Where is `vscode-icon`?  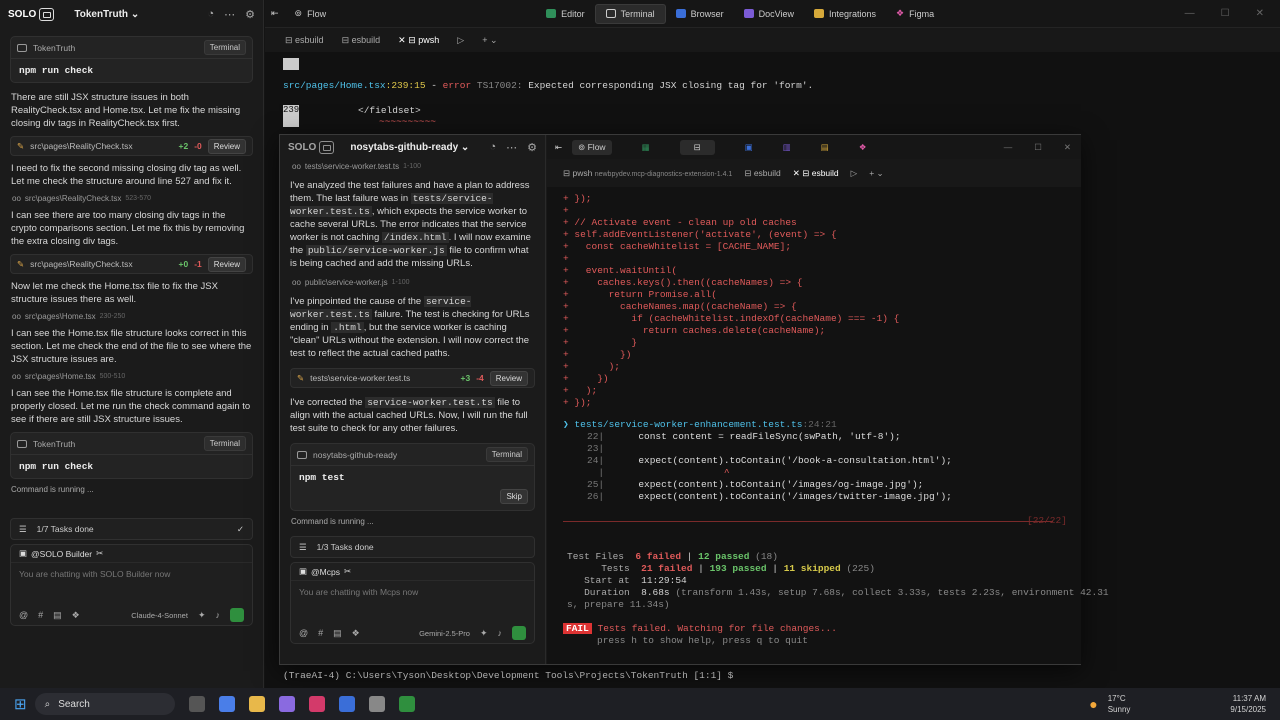 vscode-icon is located at coordinates (346, 704).